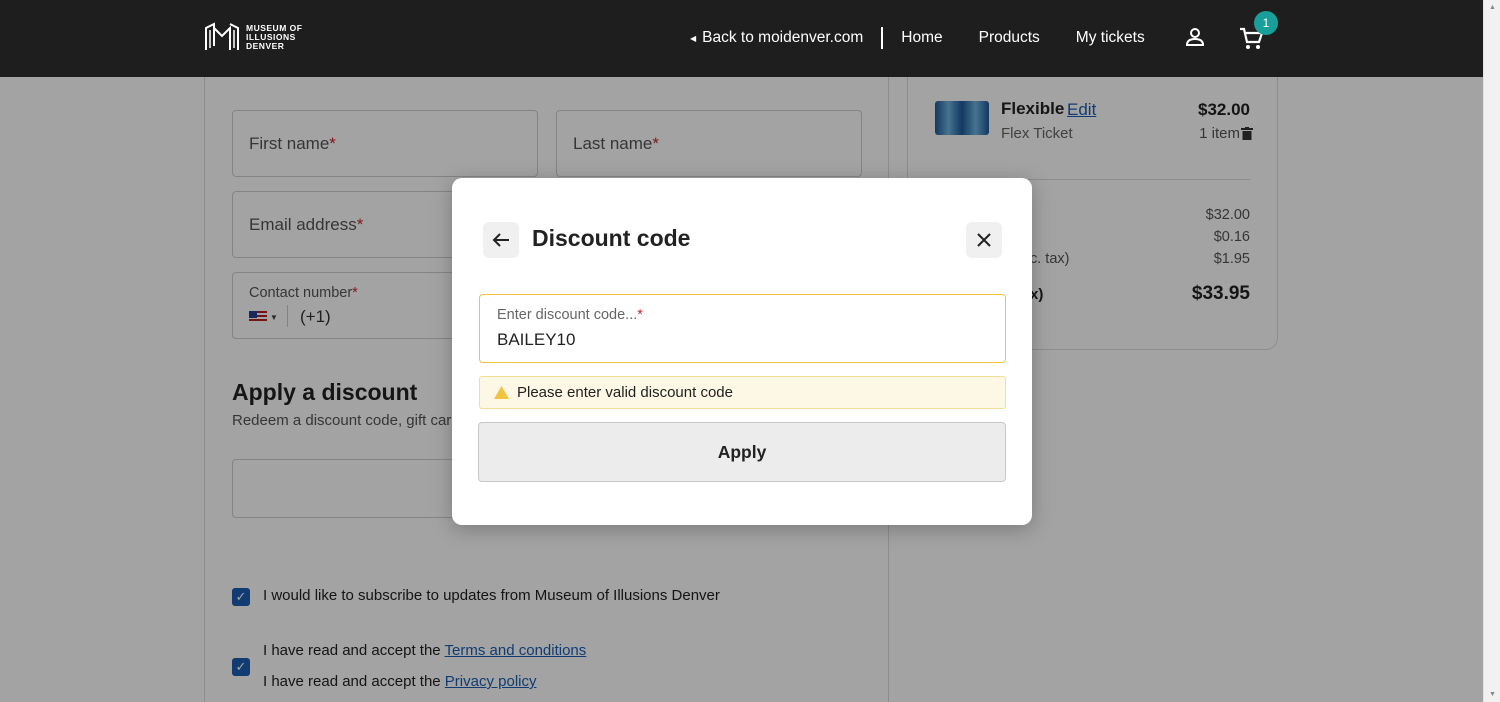  I want to click on discount-code-input: Enter discount code...* BAILEY10, so click(742, 328).